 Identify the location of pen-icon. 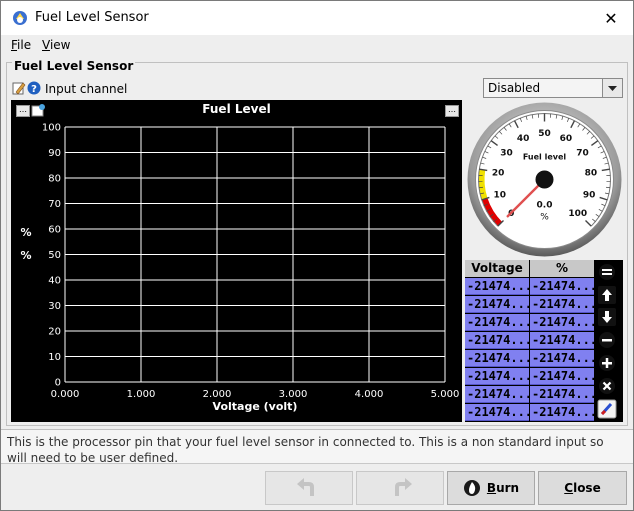
(607, 409).